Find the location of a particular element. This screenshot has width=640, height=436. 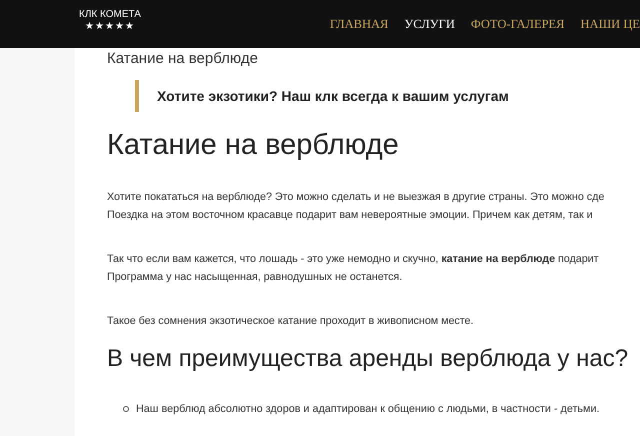

paragraph-line: Так что если вам кажется, что лошадь - это уже немодно и скучно, катание на верблюде подарит is located at coordinates (353, 259).